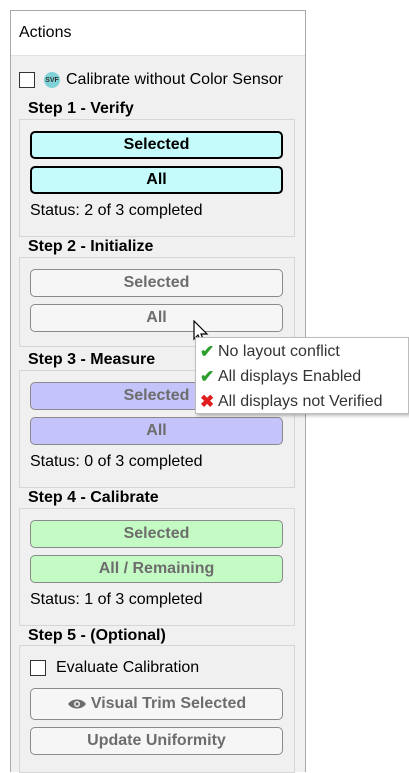 This screenshot has width=409, height=773. What do you see at coordinates (156, 569) in the screenshot?
I see `step-4-all-remaining-button: All / Remaining` at bounding box center [156, 569].